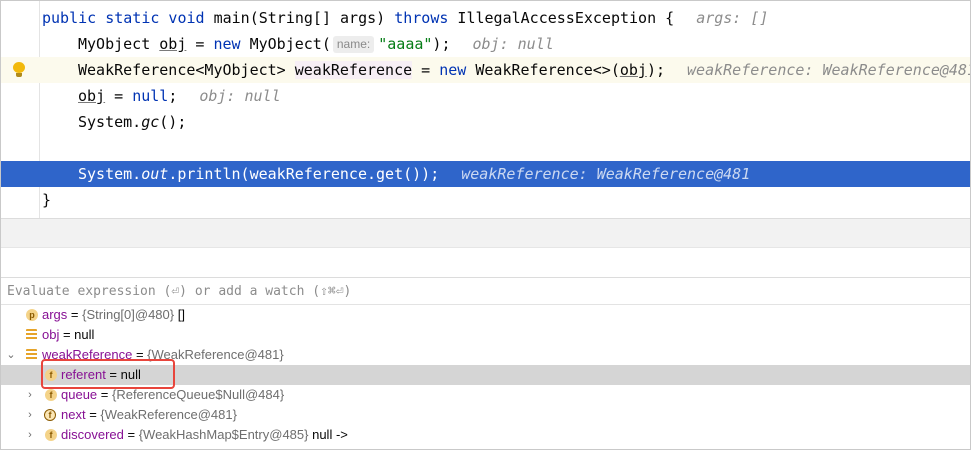  Describe the element at coordinates (299, 18) in the screenshot. I see `method-signature: main(String[] args)` at that location.